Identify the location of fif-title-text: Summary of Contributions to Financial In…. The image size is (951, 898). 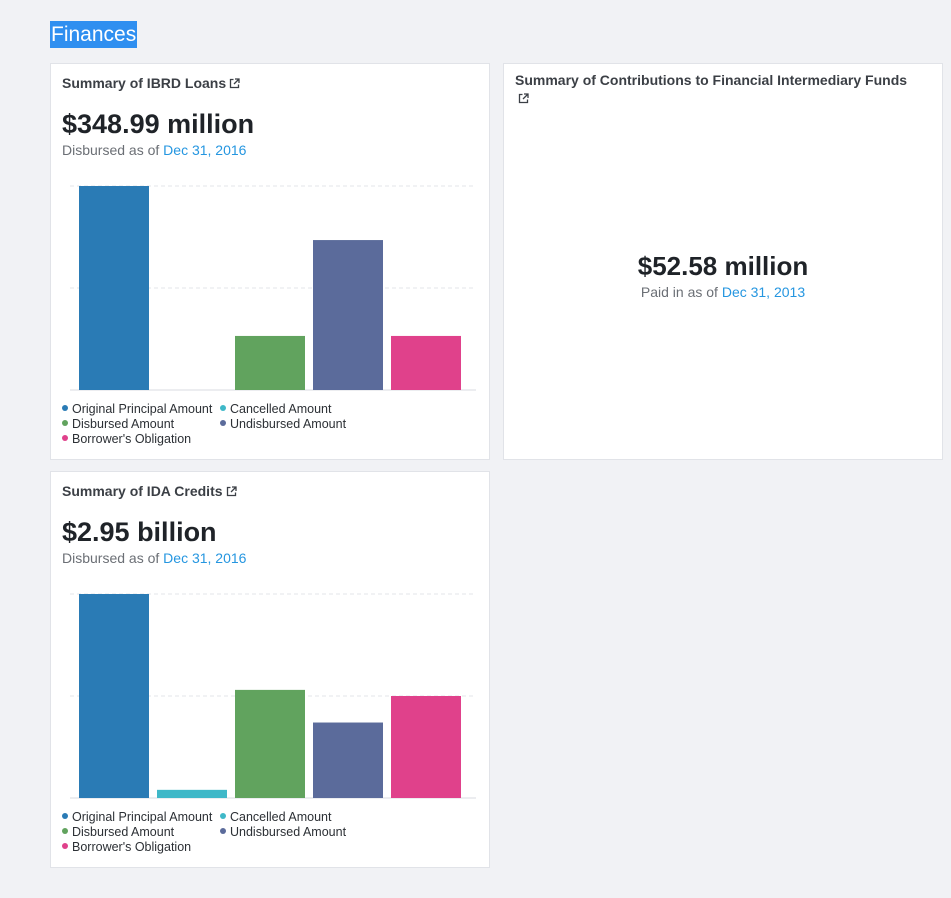
(711, 80).